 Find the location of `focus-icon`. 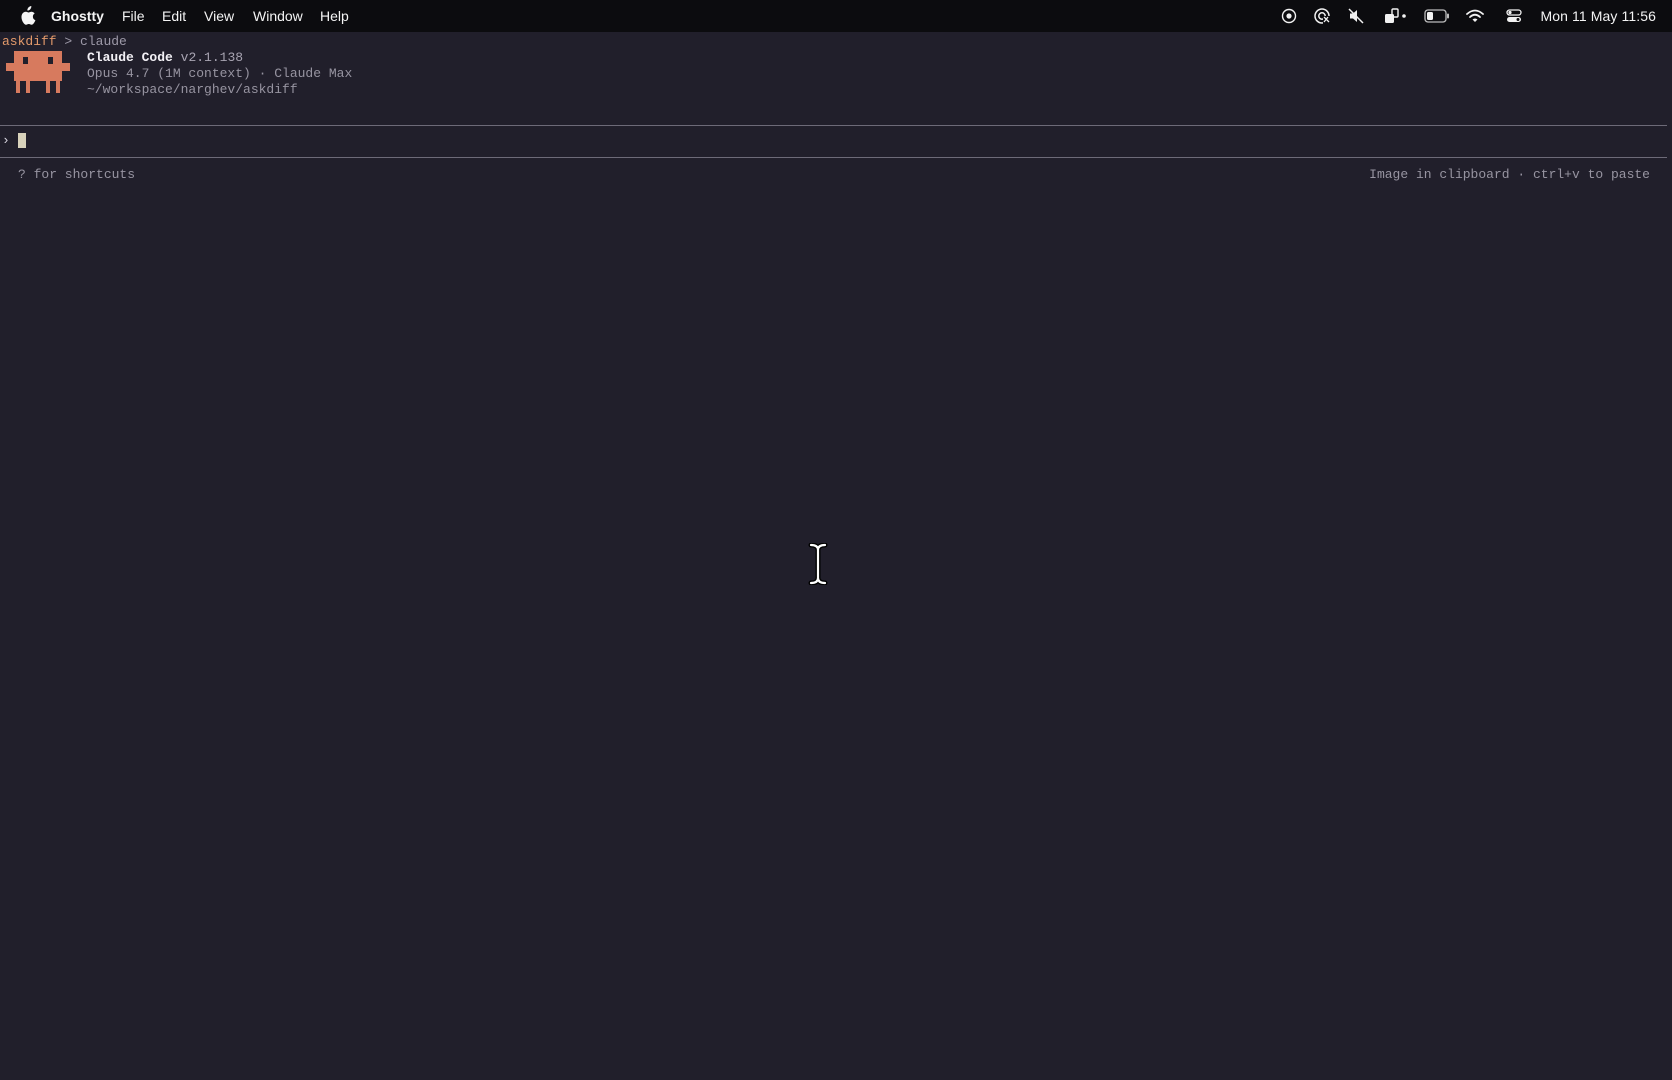

focus-icon is located at coordinates (1322, 16).